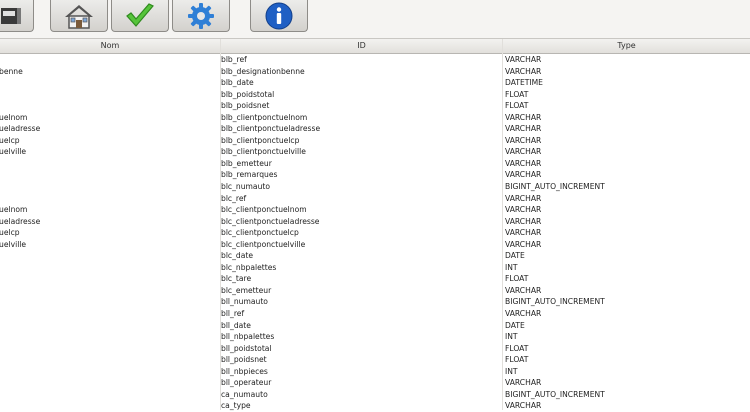 This screenshot has height=412, width=750. What do you see at coordinates (244, 371) in the screenshot?
I see `cell-id: bll_nbpieces` at bounding box center [244, 371].